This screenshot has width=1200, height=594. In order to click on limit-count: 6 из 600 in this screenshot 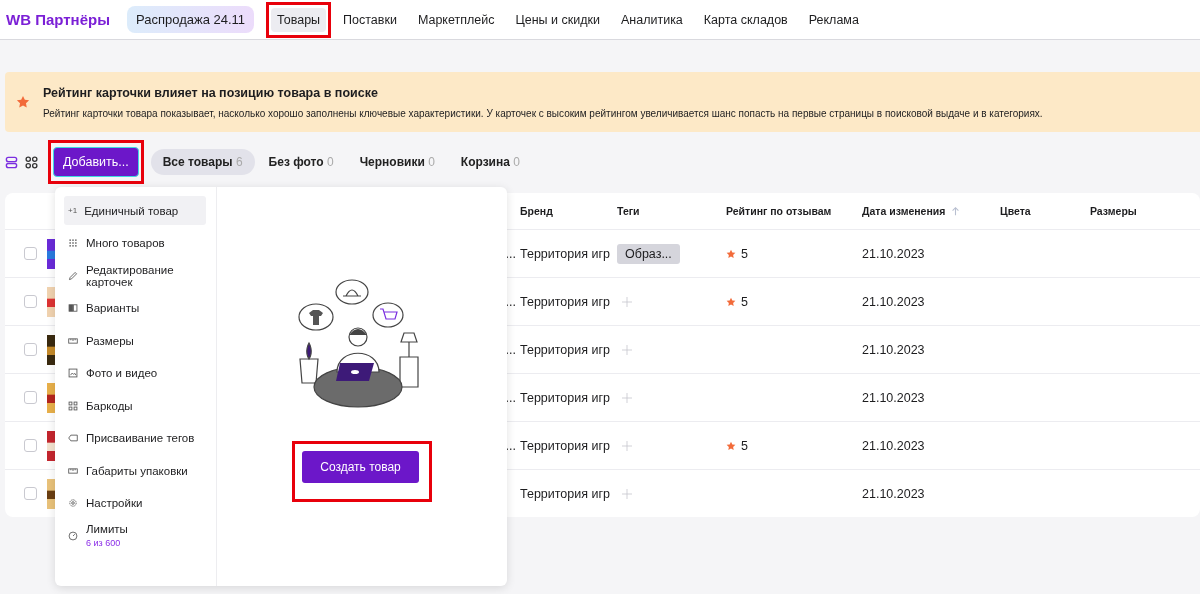, I will do `click(104, 543)`.